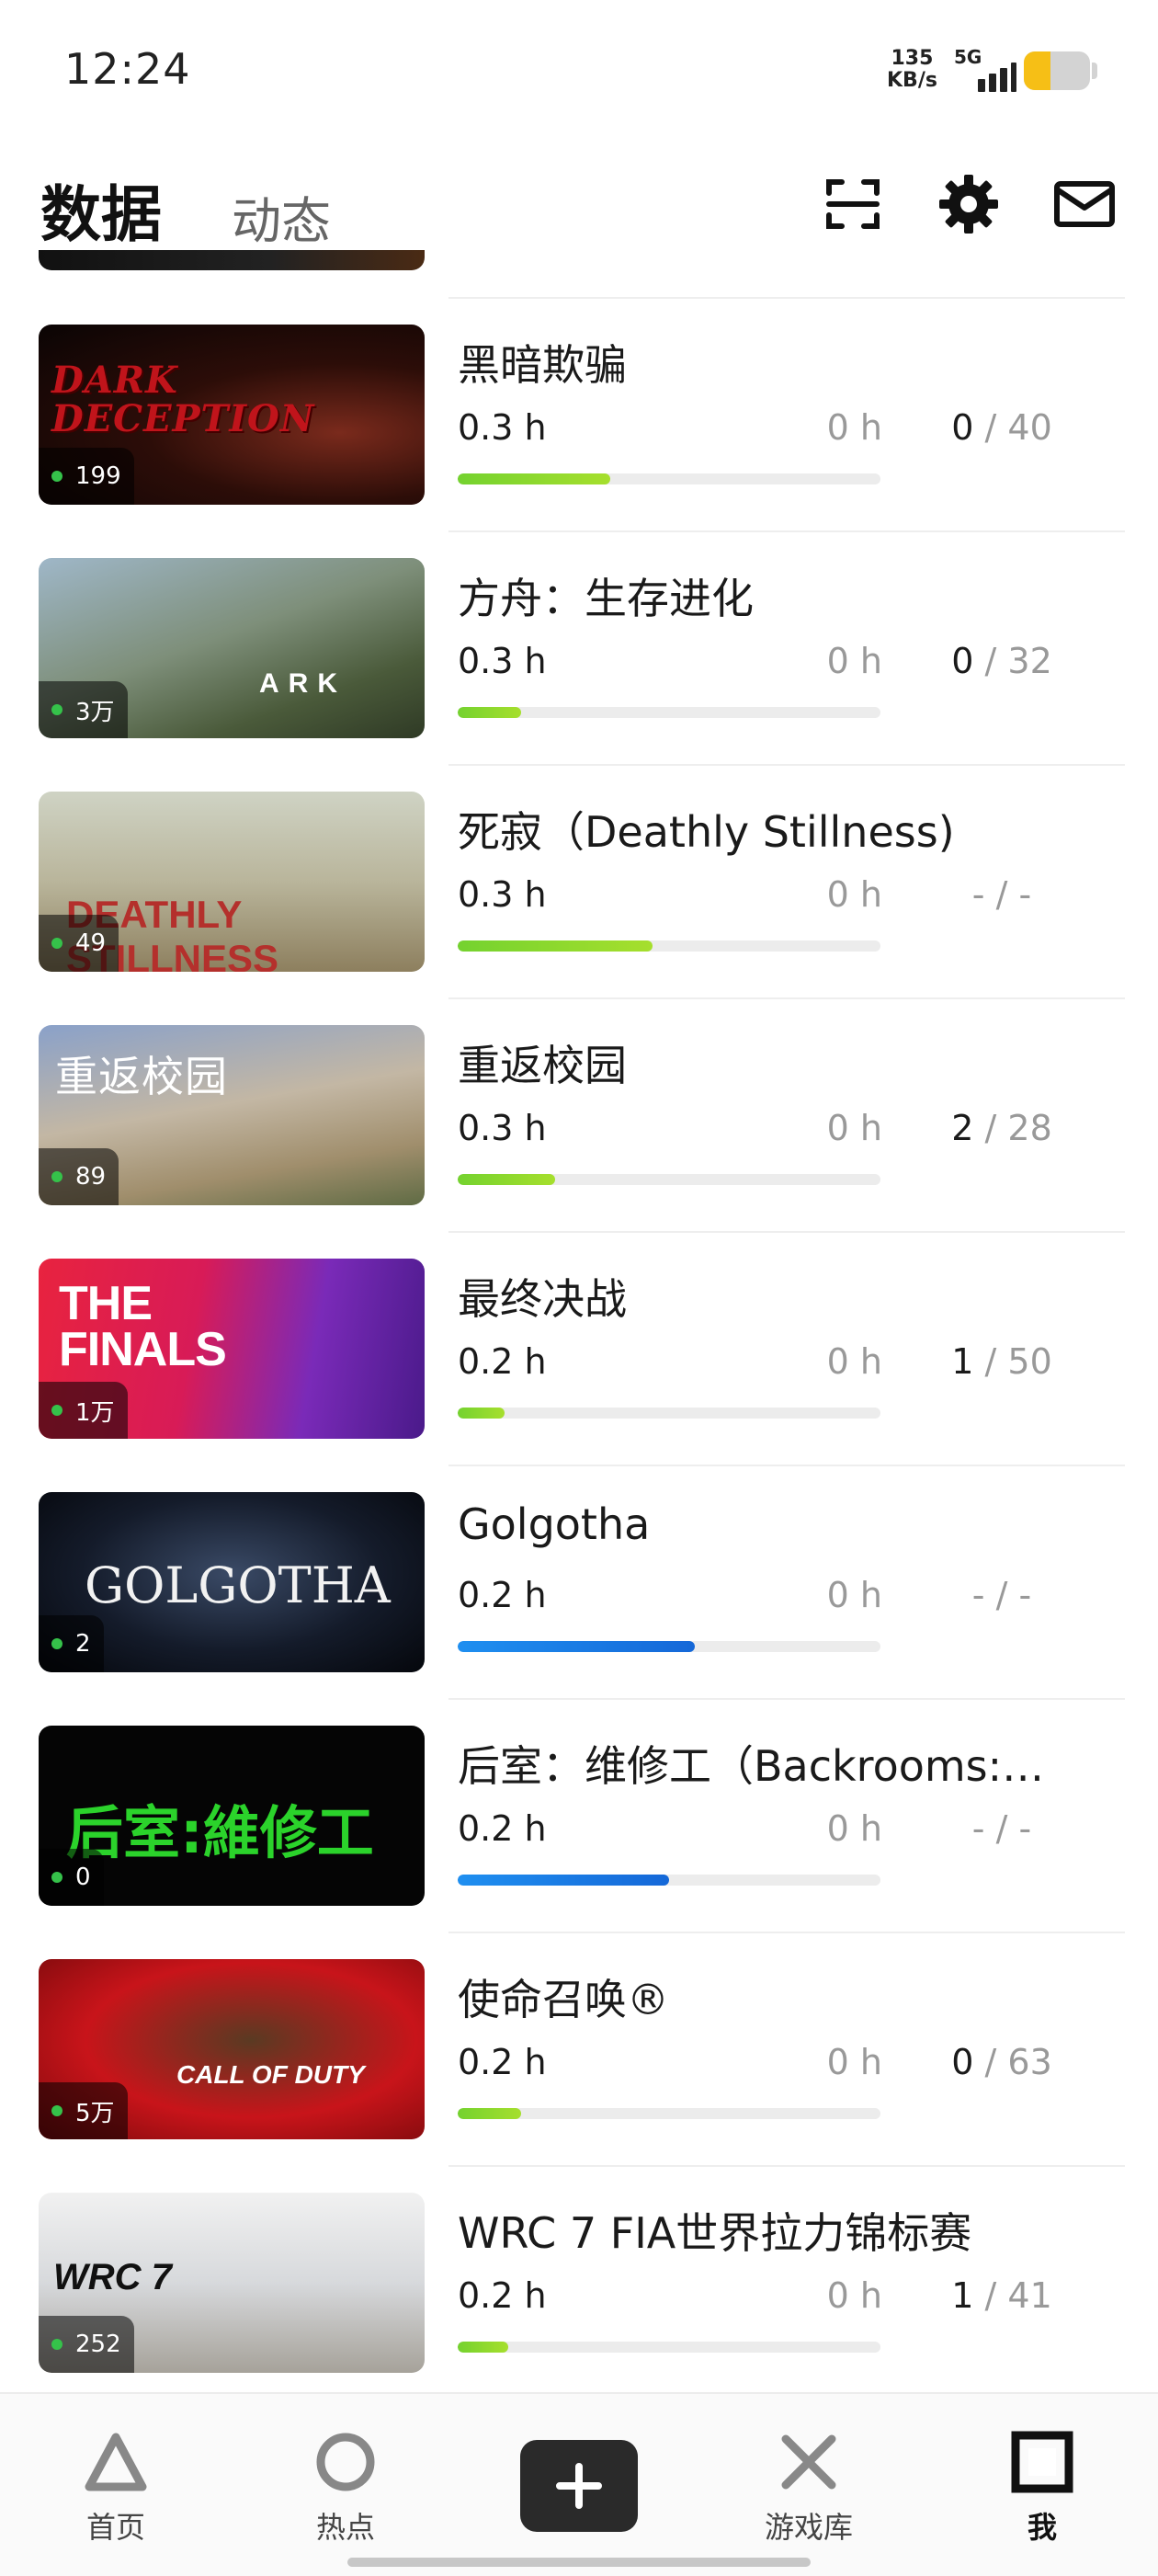  I want to click on game-row: THE FINALS 1万 最终决战 0.2 h 0 h 1 / 50, so click(579, 1348).